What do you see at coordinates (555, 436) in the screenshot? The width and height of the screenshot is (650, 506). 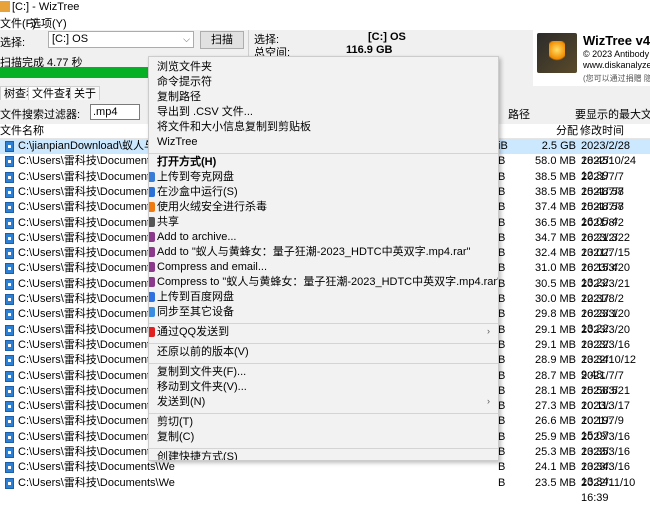 I see `file-alloc: 25.9 MB` at bounding box center [555, 436].